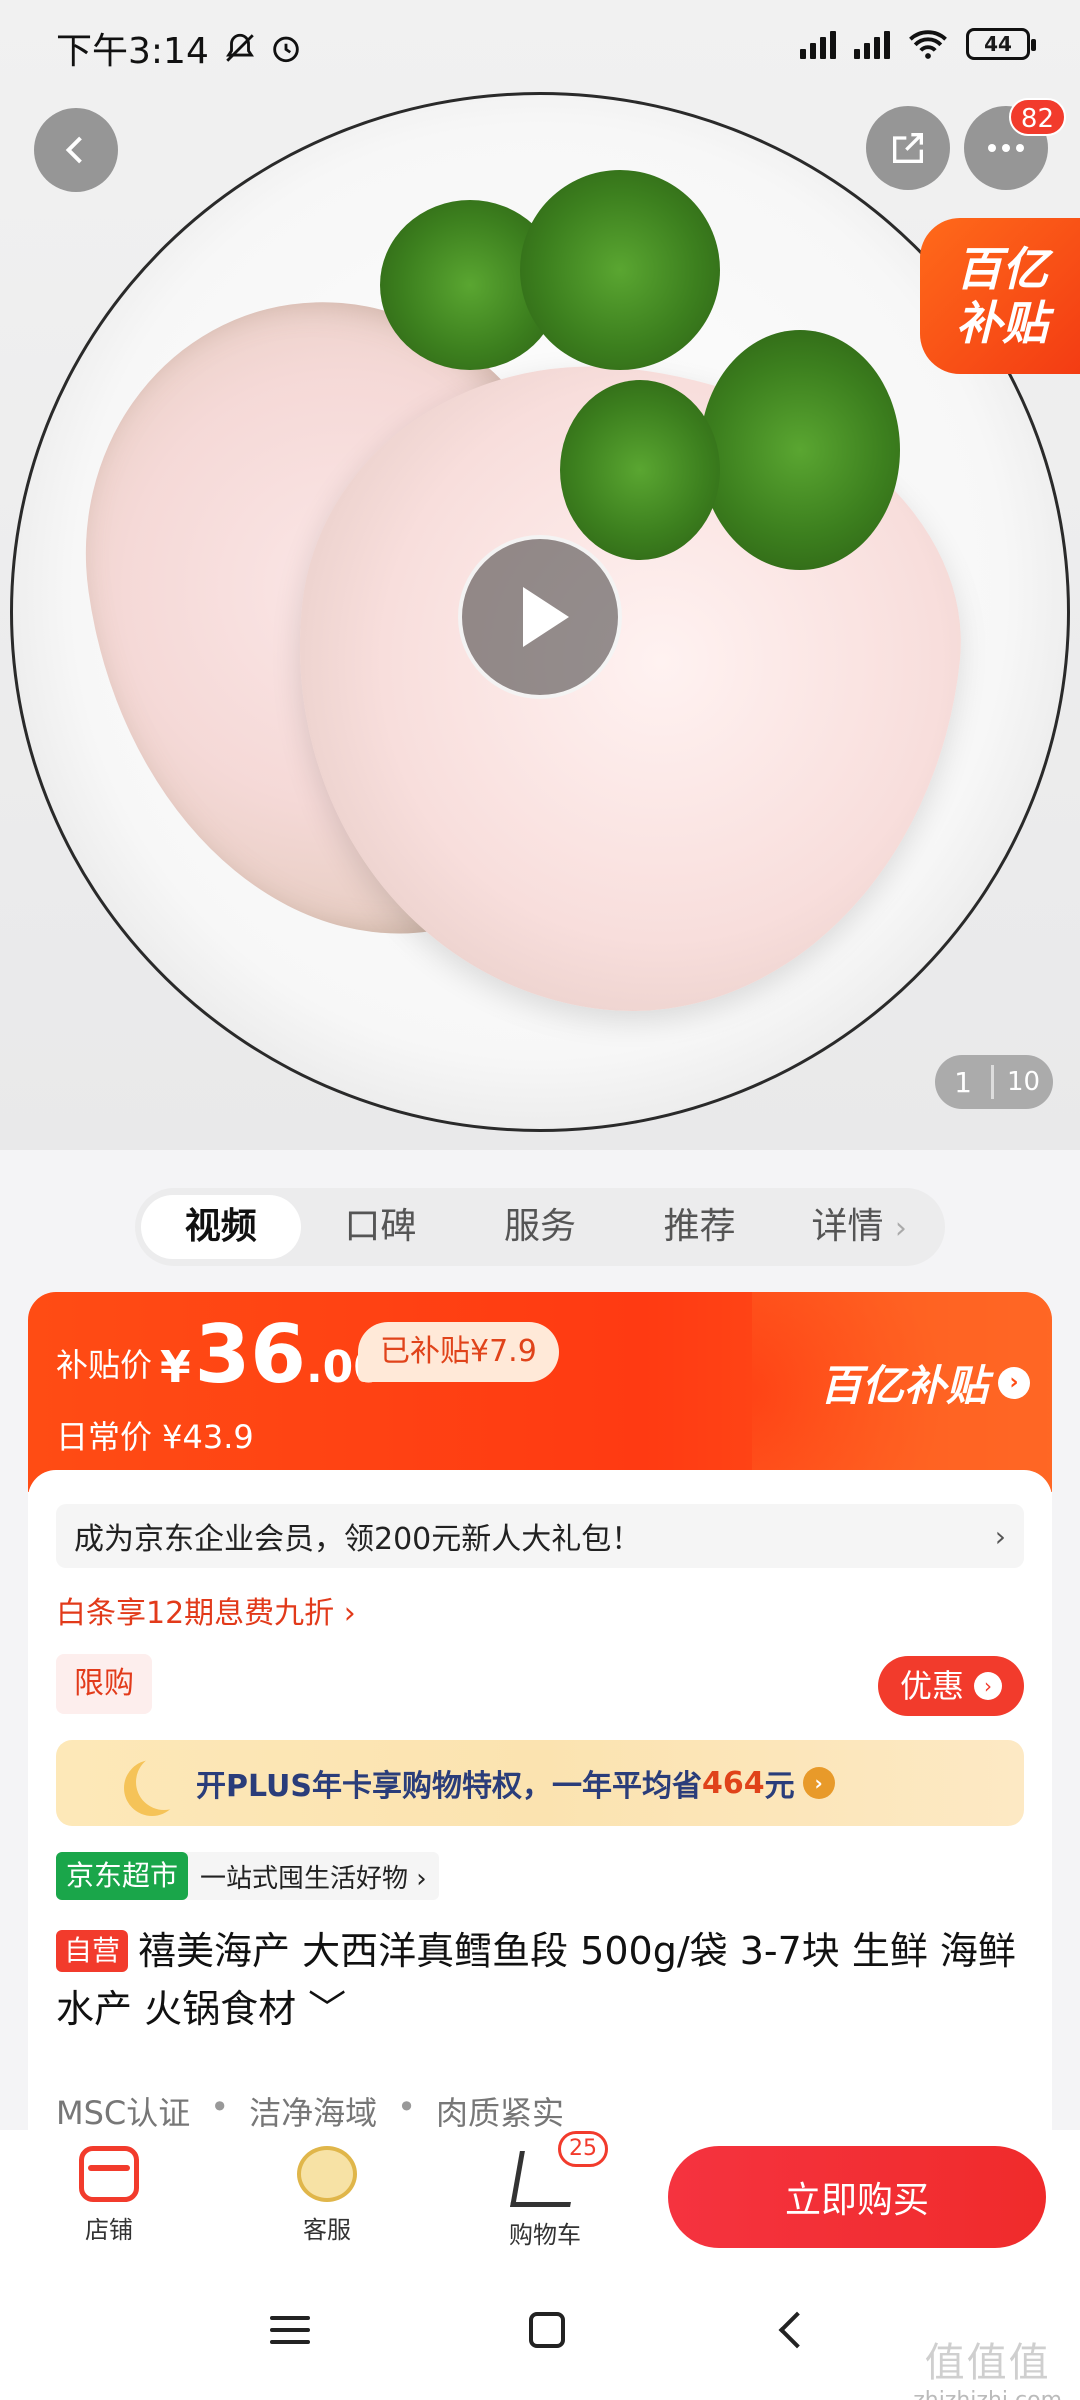 Image resolution: width=1080 pixels, height=2400 pixels. I want to click on daily-price: 日常价 ¥43.9, so click(155, 1437).